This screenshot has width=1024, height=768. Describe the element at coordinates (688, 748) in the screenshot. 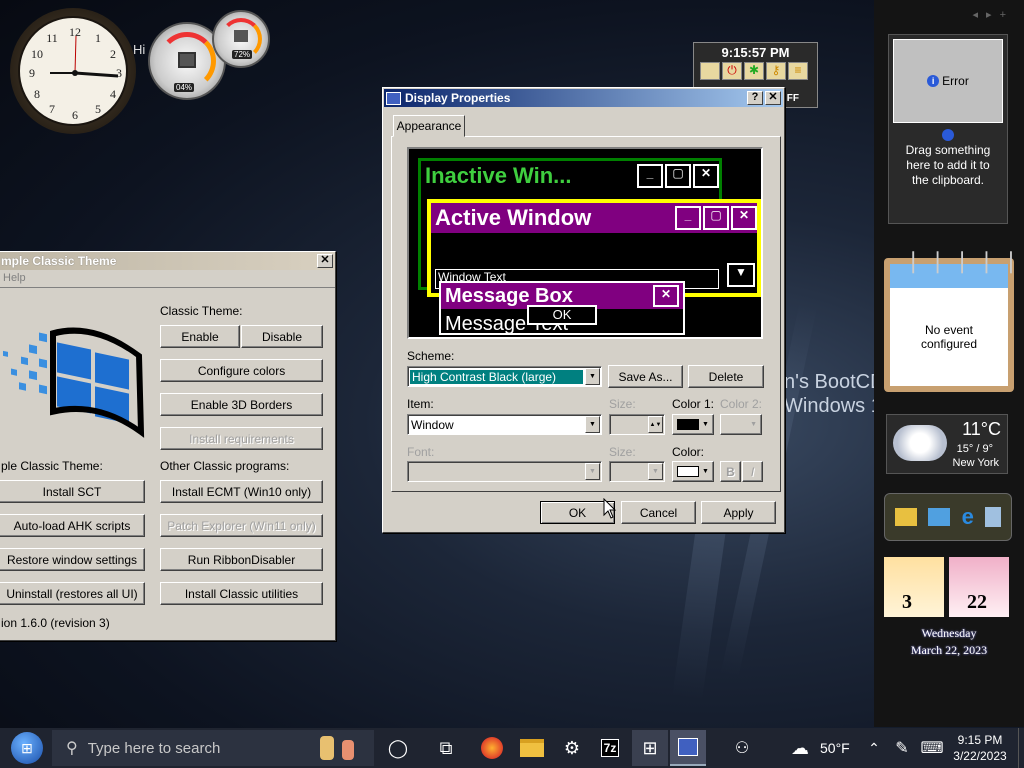

I see `display-properties-taskbar-icon` at that location.